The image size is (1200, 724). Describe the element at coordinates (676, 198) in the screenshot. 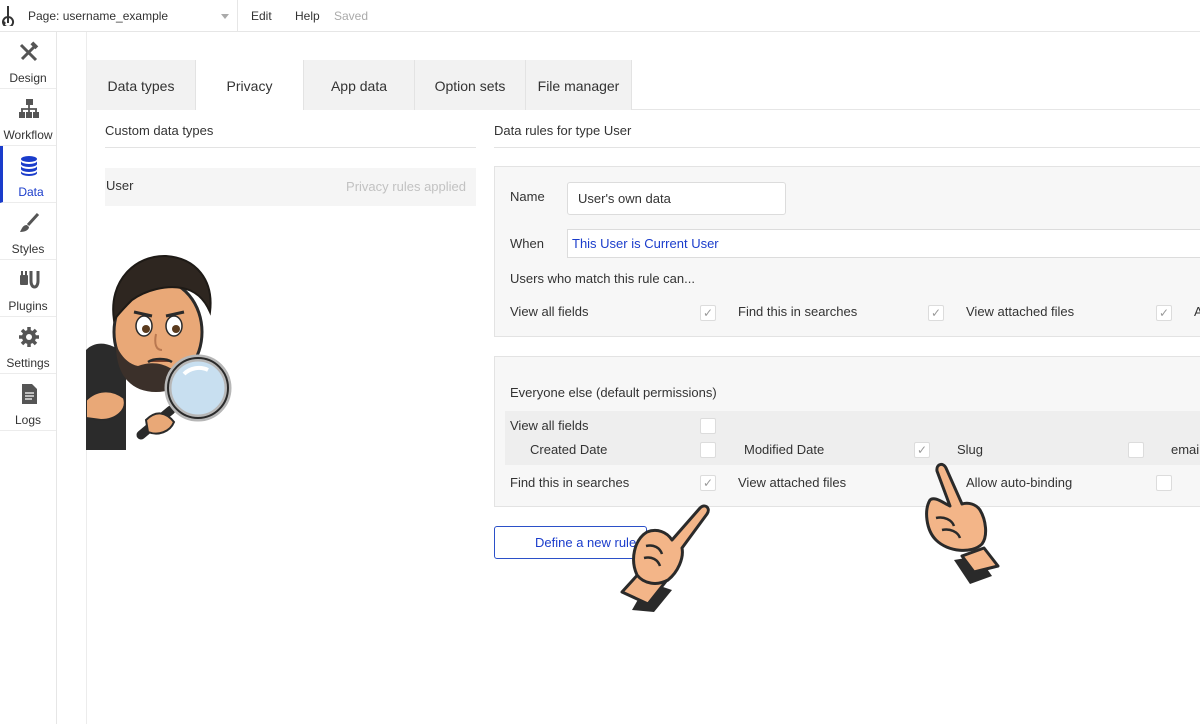

I see `rule-name-input: User's own data` at that location.